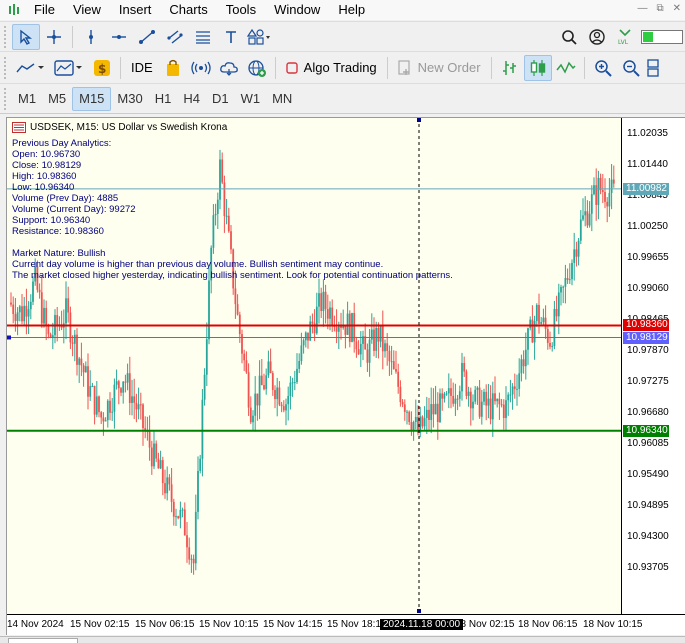  I want to click on template-icon, so click(68, 67).